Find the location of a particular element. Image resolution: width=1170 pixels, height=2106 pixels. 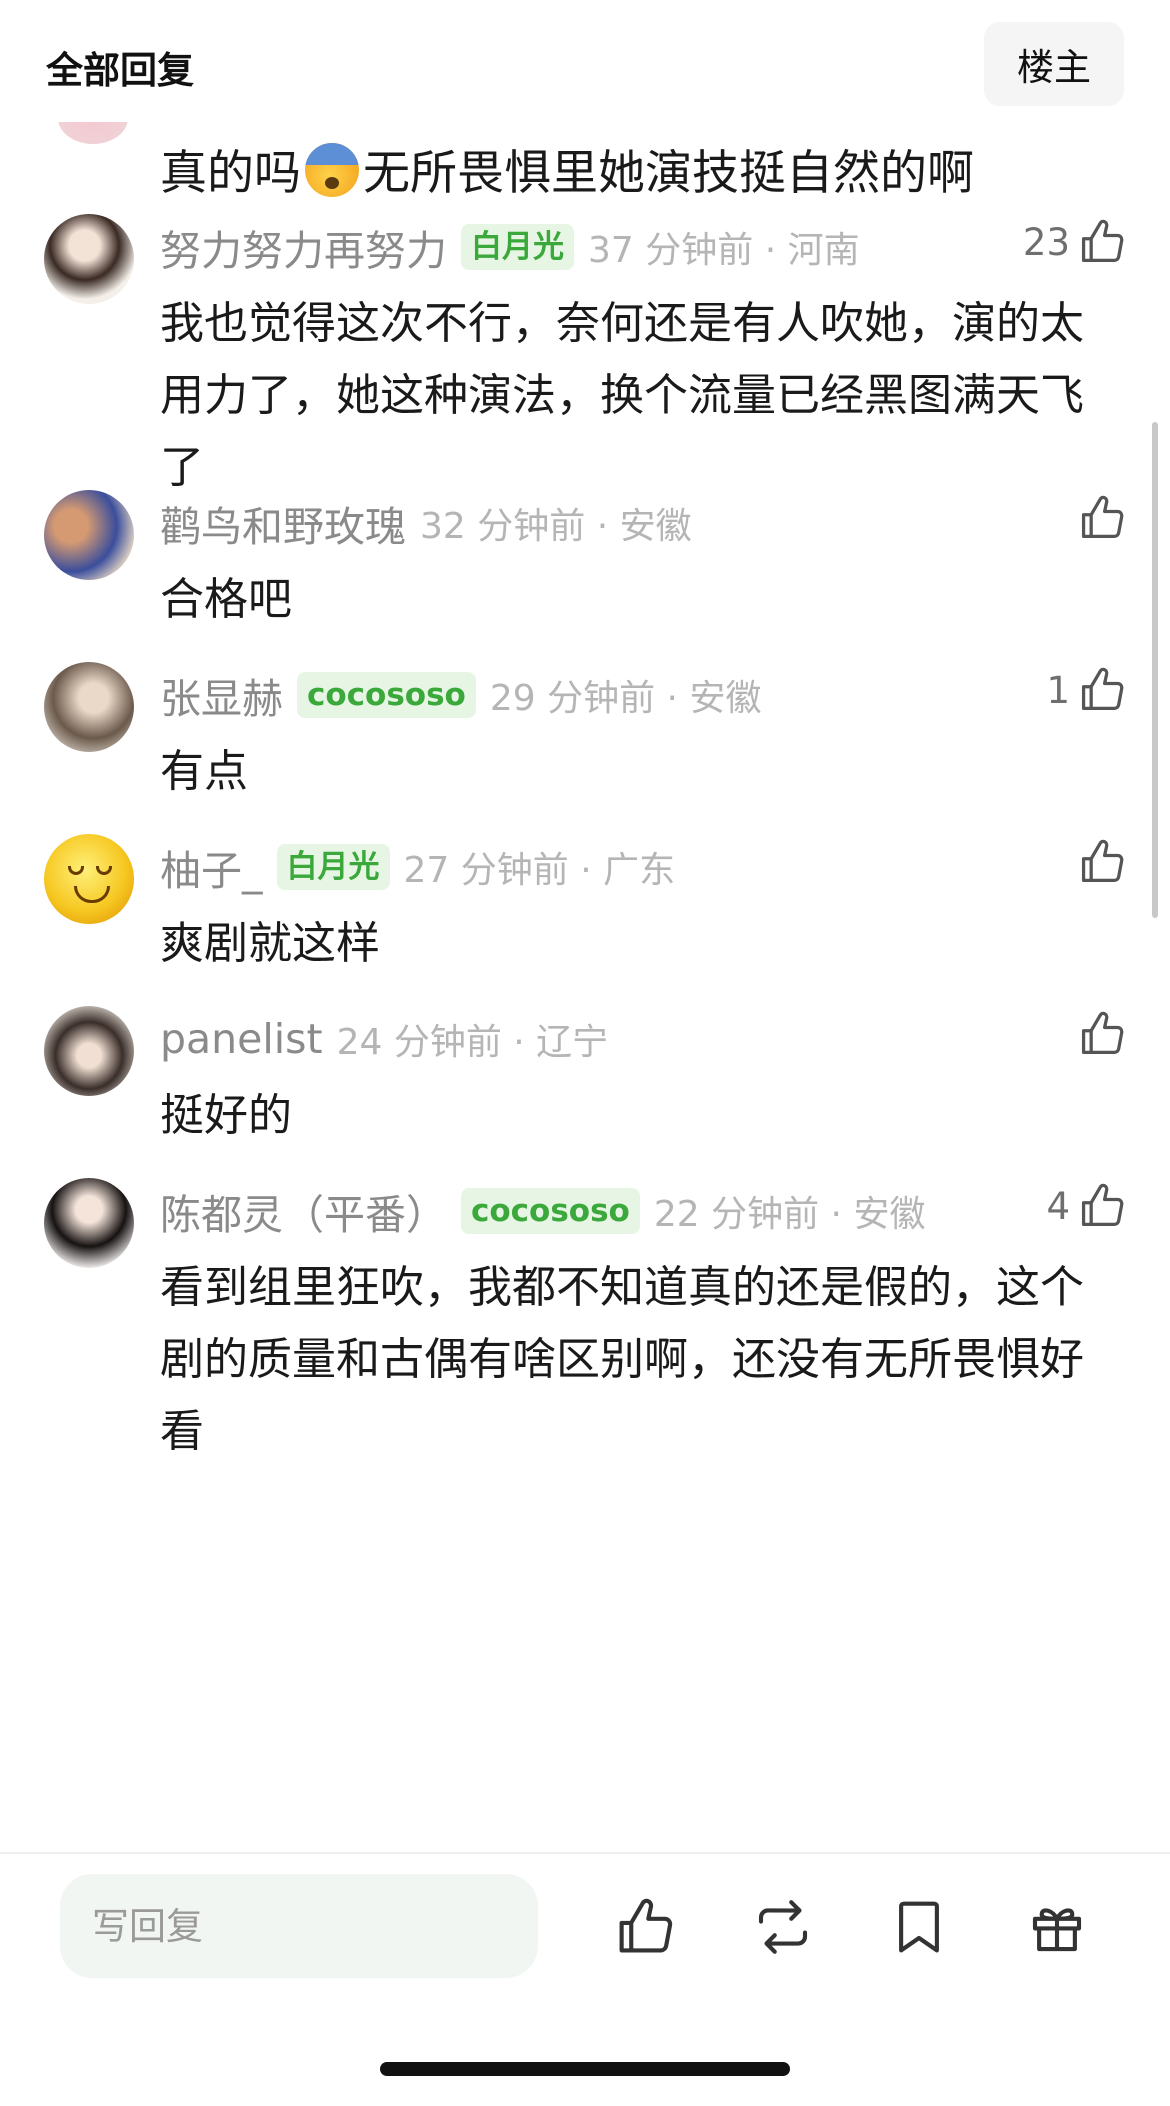

like-button: 23 is located at coordinates (1075, 242).